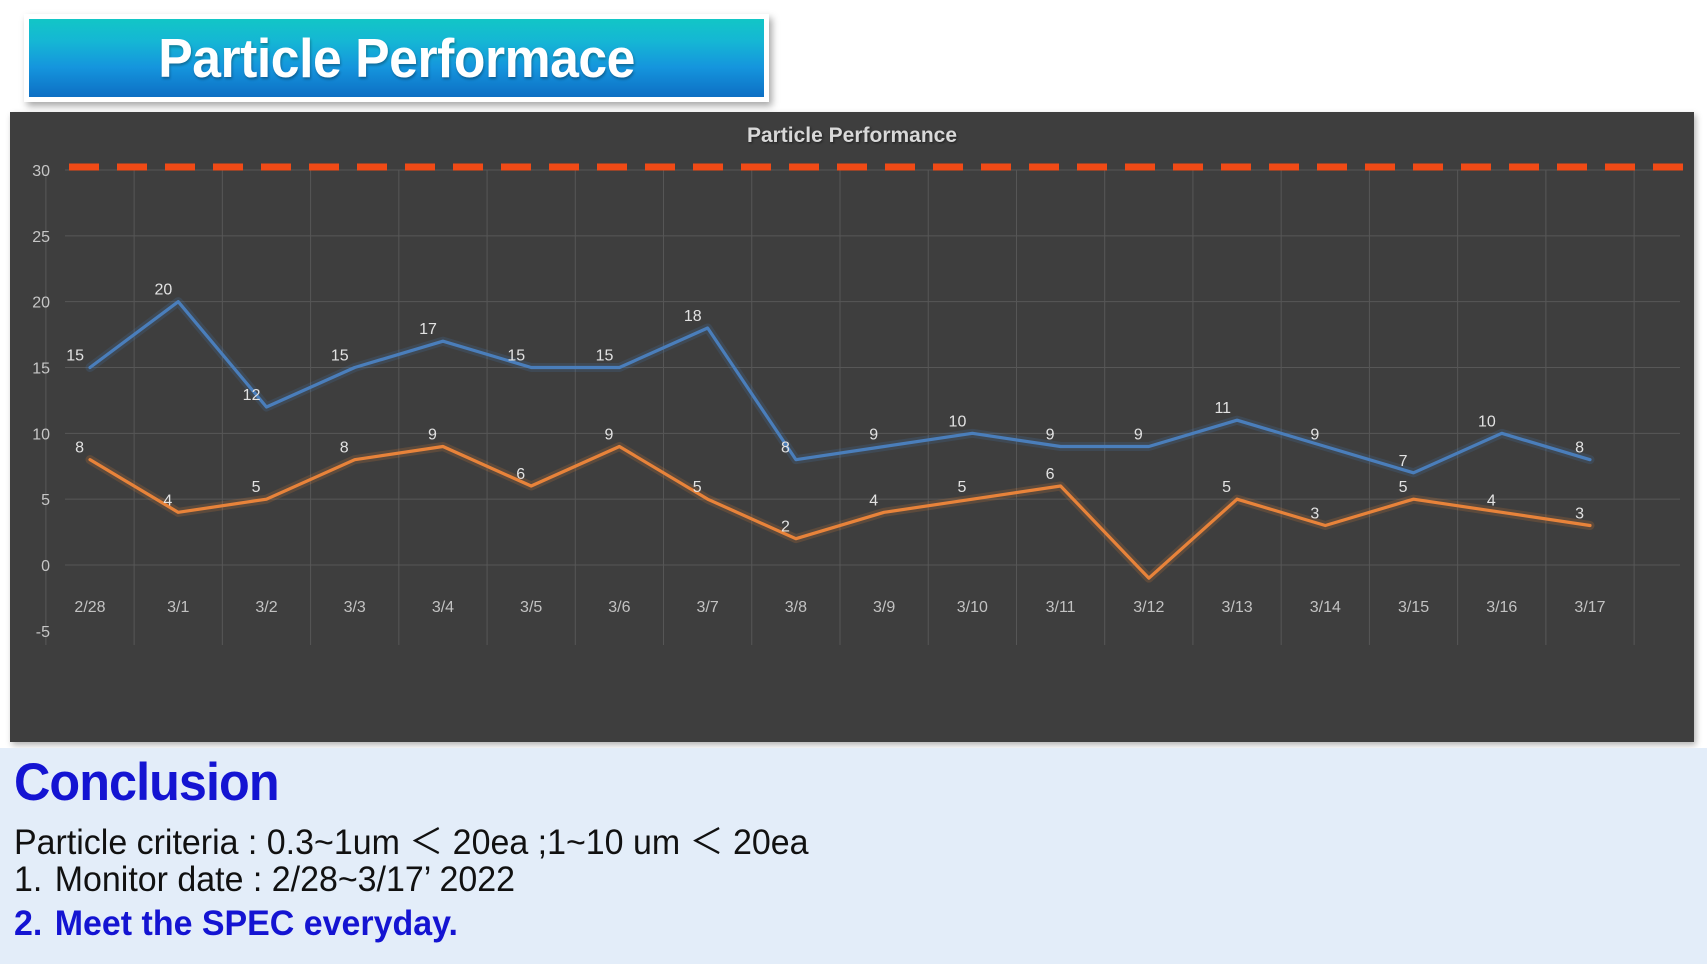  Describe the element at coordinates (619, 607) in the screenshot. I see `svg-text: 3/6` at that location.